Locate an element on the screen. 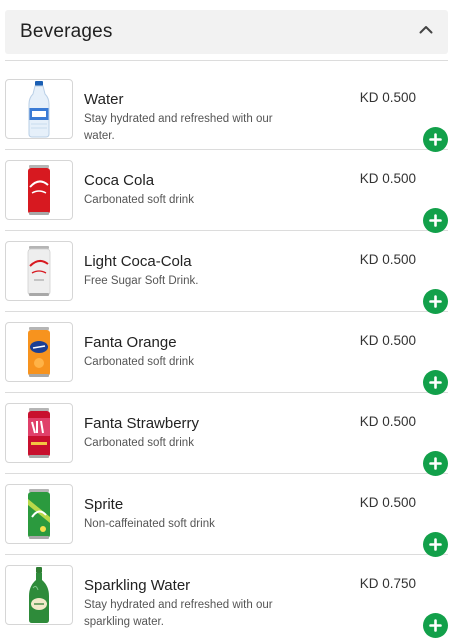 This screenshot has width=461, height=638. header-divider is located at coordinates (226, 60).